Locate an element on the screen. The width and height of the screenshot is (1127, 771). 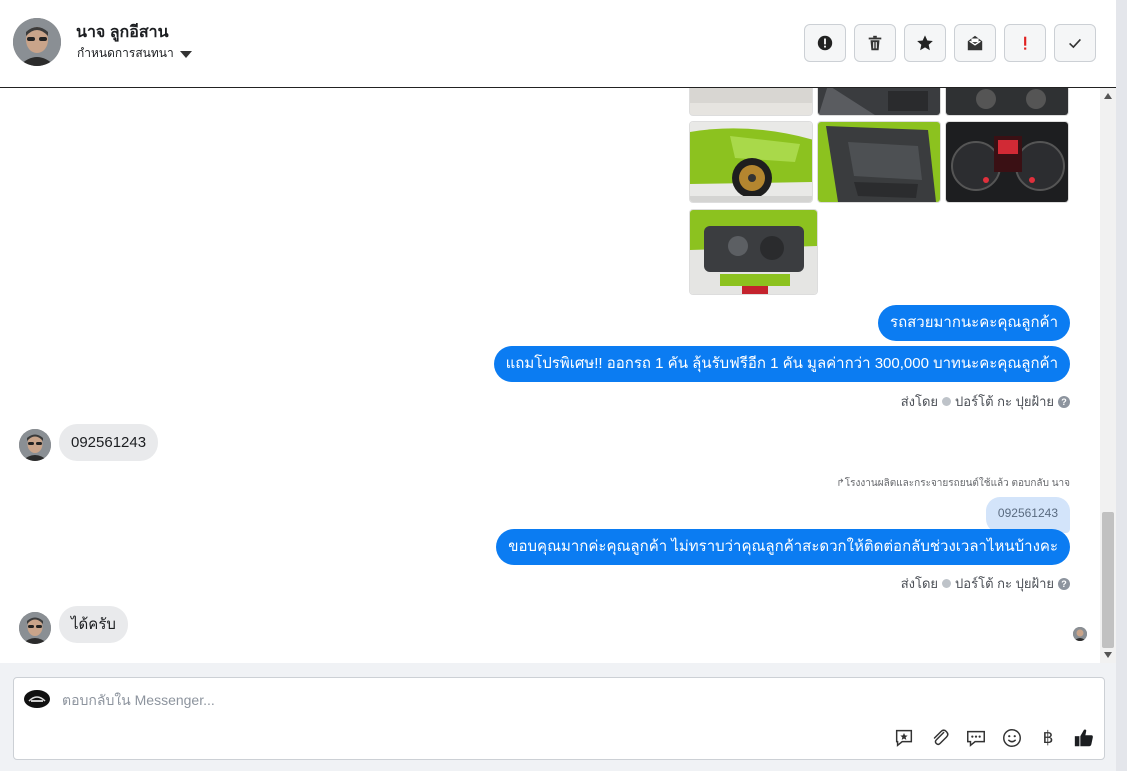
spam-action-button is located at coordinates (825, 43).